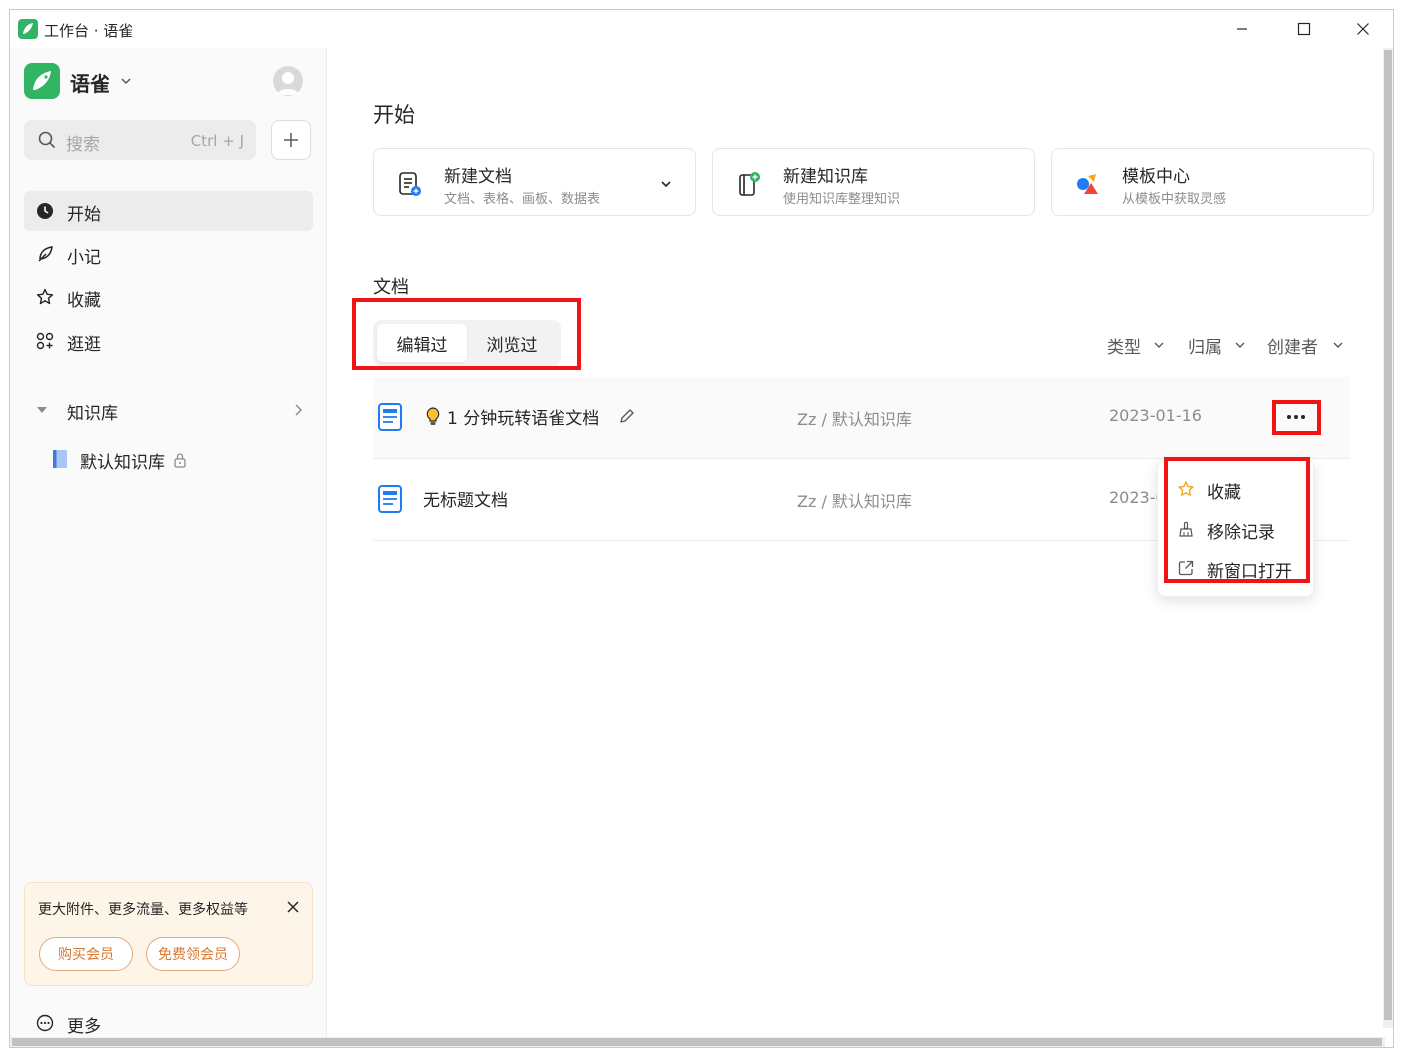 Image resolution: width=1402 pixels, height=1056 pixels. Describe the element at coordinates (1124, 348) in the screenshot. I see `filter-label: 类型` at that location.